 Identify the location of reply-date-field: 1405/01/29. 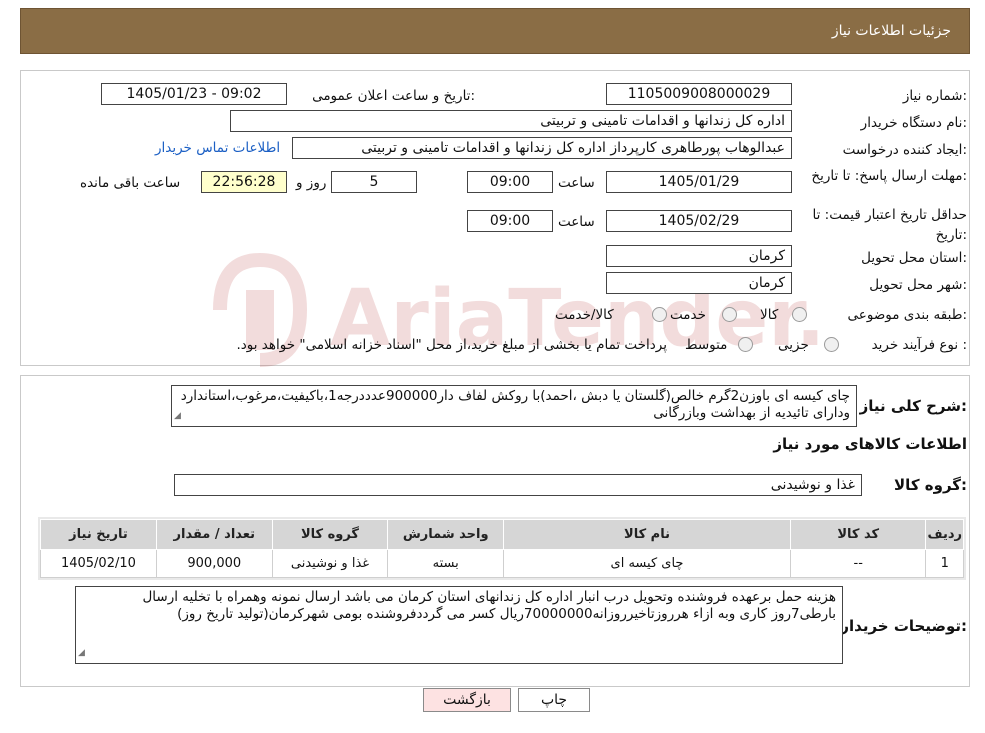
(699, 182).